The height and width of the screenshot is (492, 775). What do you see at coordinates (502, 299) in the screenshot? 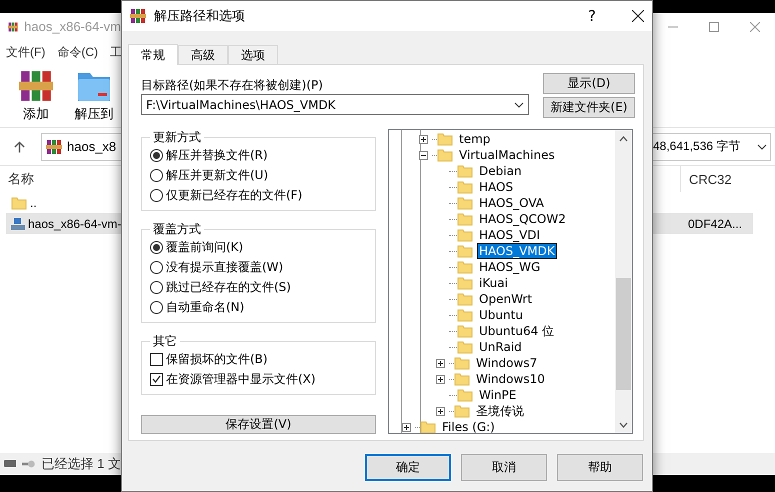
I see `tree-item: OpenWrt` at bounding box center [502, 299].